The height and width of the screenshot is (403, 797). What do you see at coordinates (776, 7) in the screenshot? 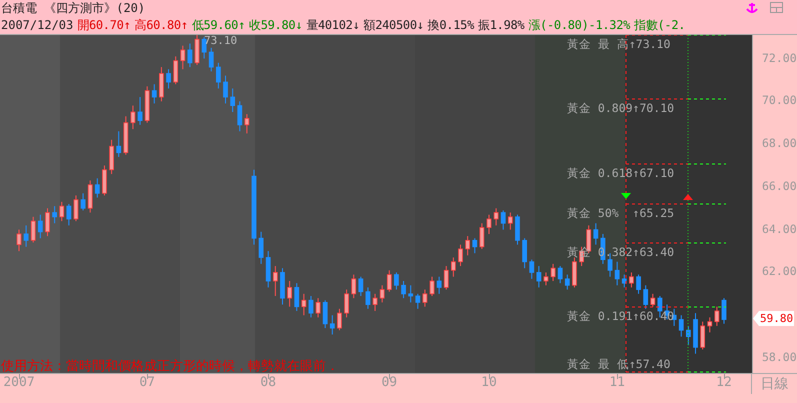
I see `grid-icon` at bounding box center [776, 7].